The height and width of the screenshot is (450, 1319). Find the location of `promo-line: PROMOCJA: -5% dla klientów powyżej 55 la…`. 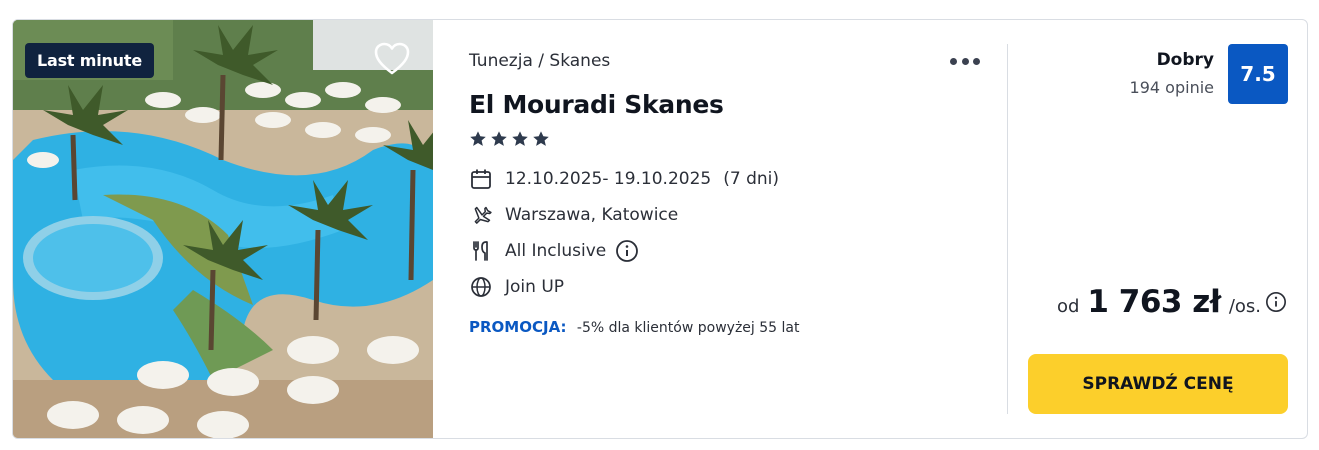

promo-line: PROMOCJA: -5% dla klientów powyżej 55 la… is located at coordinates (634, 327).